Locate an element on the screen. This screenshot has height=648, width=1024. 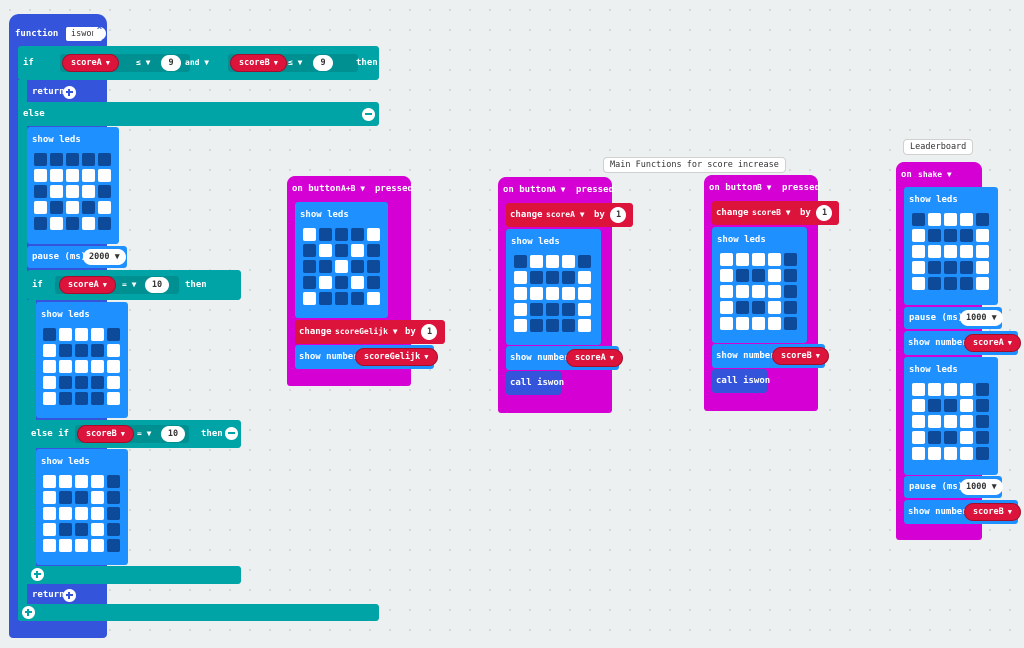
remove-else-if-minus-icon is located at coordinates (231, 433).